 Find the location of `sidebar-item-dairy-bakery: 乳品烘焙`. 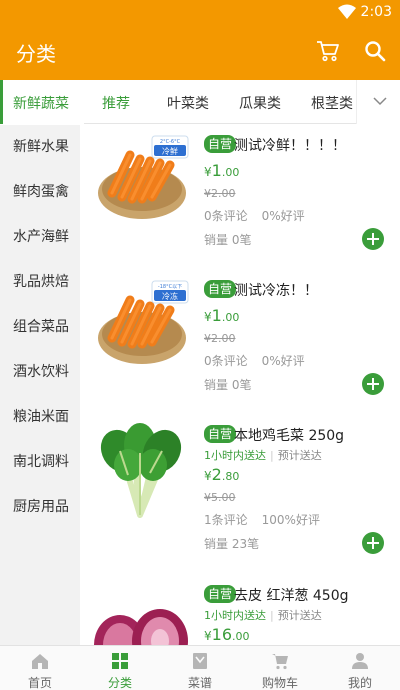

sidebar-item-dairy-bakery: 乳品烘焙 is located at coordinates (40, 282).